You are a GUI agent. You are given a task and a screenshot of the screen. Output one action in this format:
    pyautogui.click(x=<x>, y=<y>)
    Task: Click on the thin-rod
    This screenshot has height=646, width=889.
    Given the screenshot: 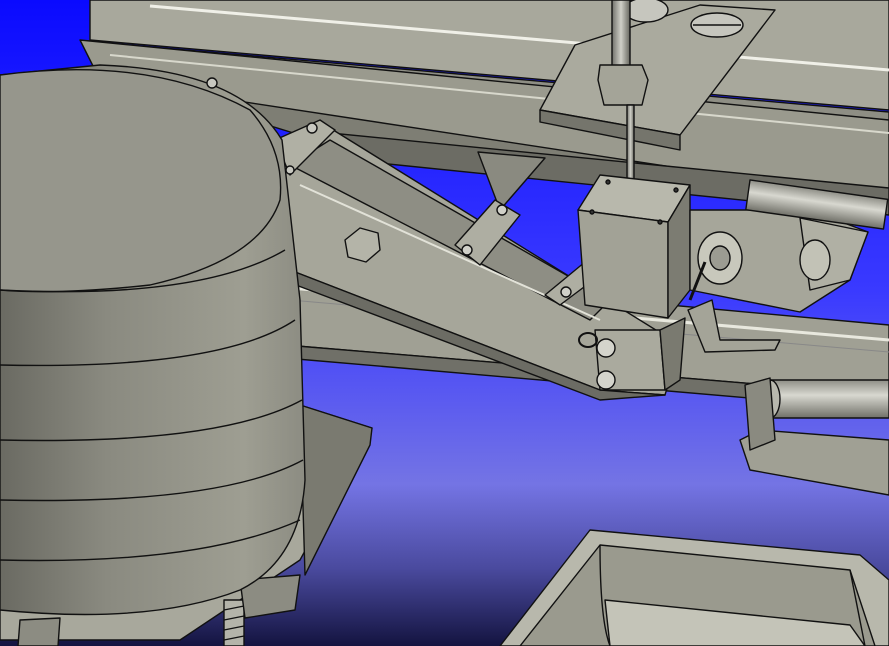 What is the action you would take?
    pyautogui.click(x=630, y=142)
    